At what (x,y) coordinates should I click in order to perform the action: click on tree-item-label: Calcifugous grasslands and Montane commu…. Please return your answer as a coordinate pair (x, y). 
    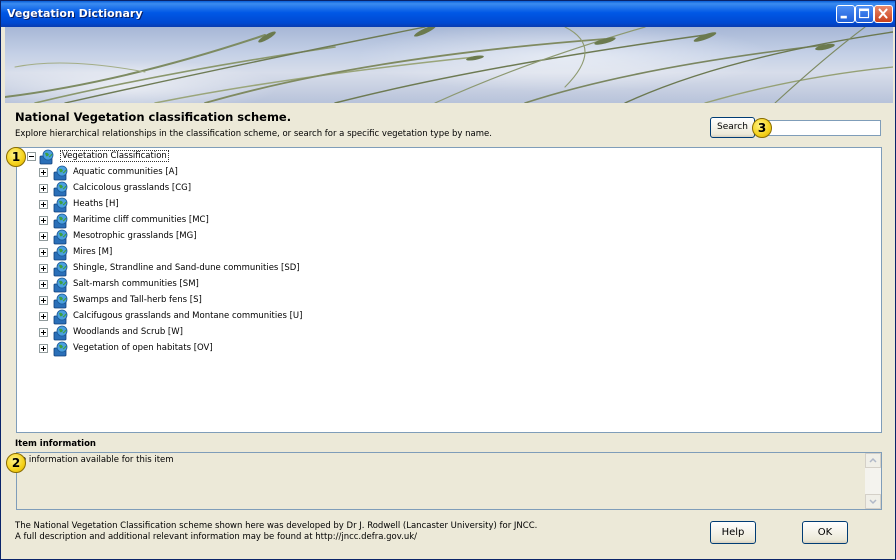
    Looking at the image, I should click on (188, 316).